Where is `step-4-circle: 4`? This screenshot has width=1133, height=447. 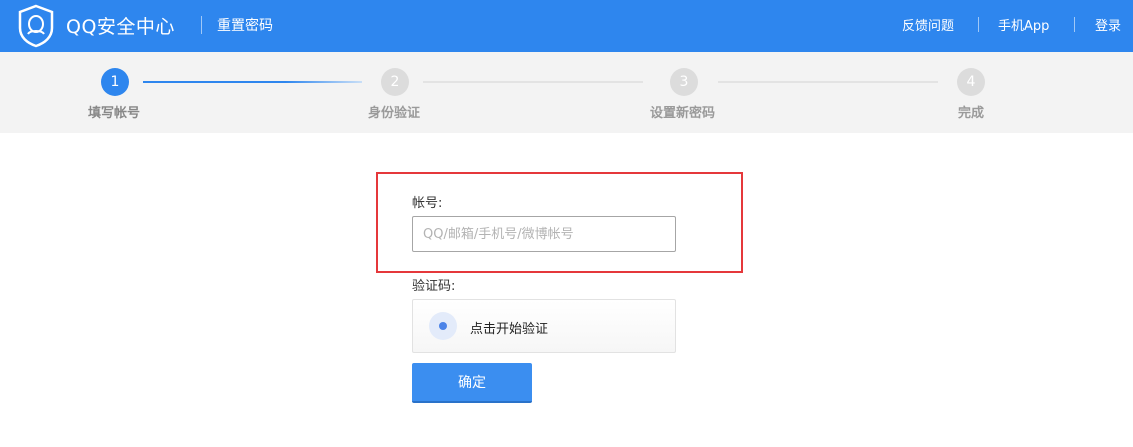
step-4-circle: 4 is located at coordinates (971, 82).